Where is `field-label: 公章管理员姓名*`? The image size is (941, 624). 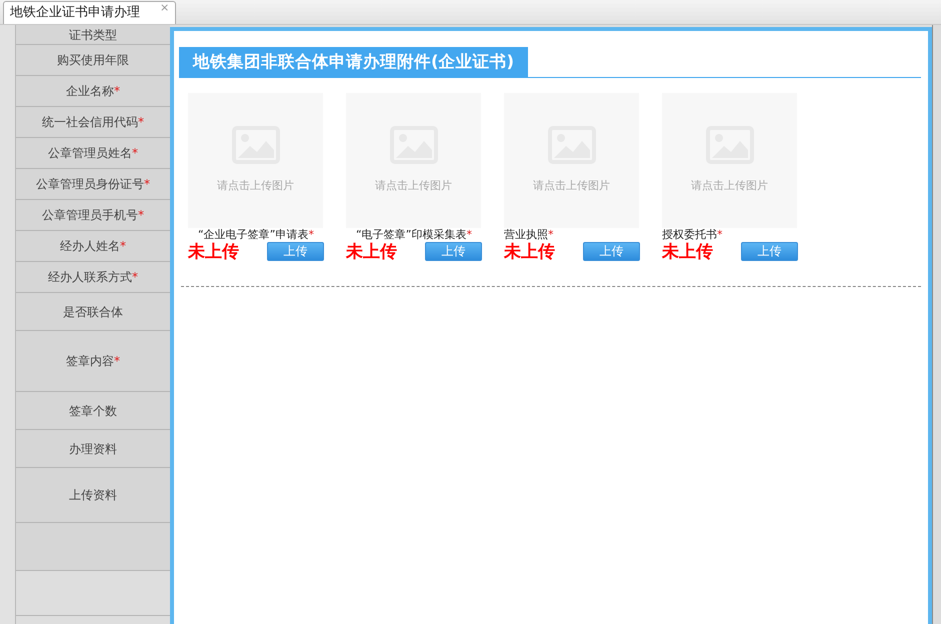 field-label: 公章管理员姓名* is located at coordinates (93, 153).